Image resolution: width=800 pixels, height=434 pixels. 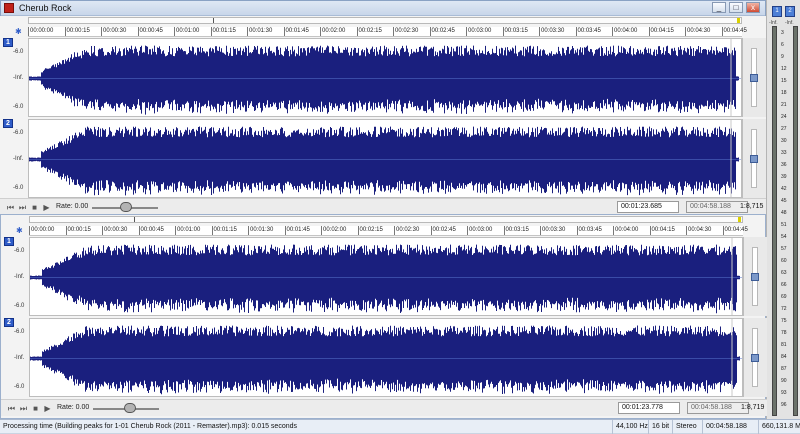 I want to click on ruler-tick-label: 00:04:00, so click(x=626, y=230).